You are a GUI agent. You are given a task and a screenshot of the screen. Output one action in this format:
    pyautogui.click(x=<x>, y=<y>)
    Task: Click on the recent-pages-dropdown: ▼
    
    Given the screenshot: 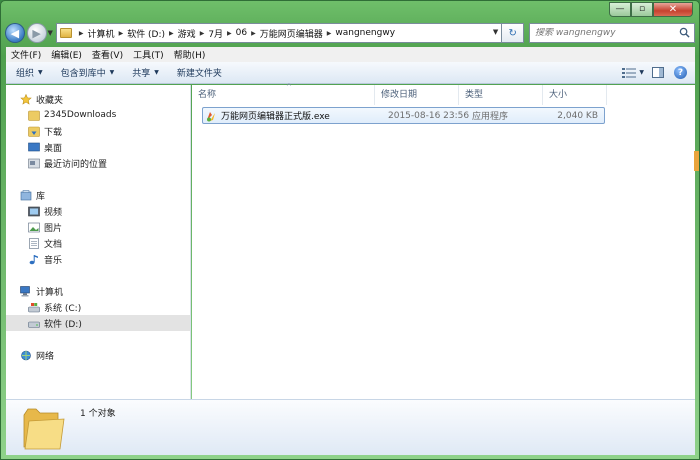 What is the action you would take?
    pyautogui.click(x=50, y=33)
    